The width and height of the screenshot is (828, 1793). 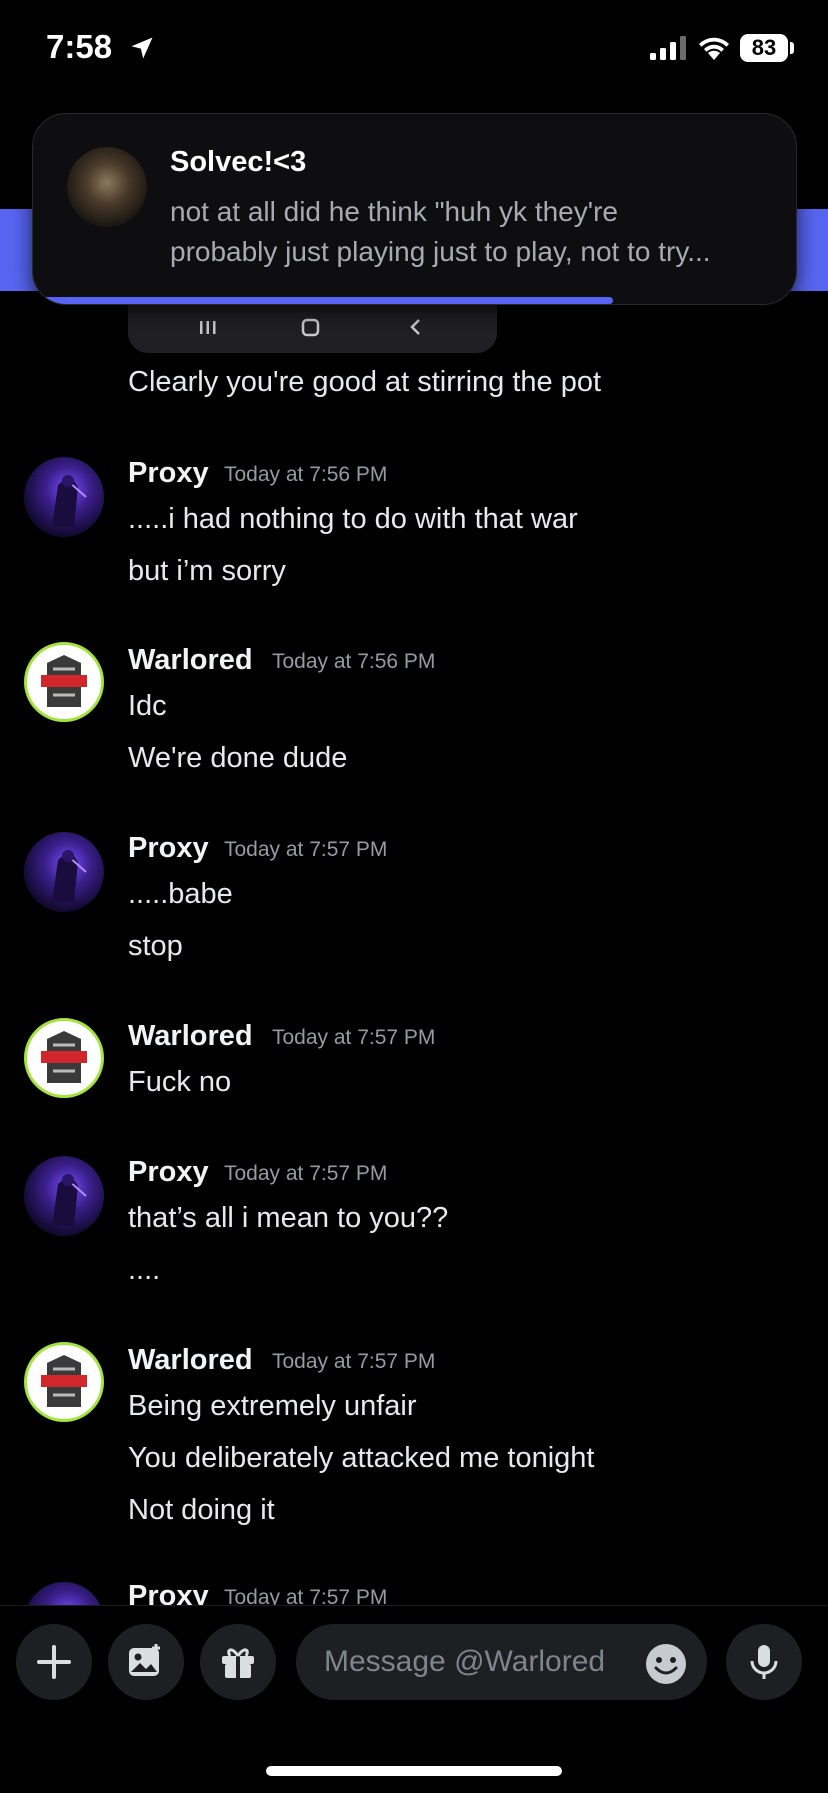 What do you see at coordinates (107, 187) in the screenshot?
I see `notification-avatar` at bounding box center [107, 187].